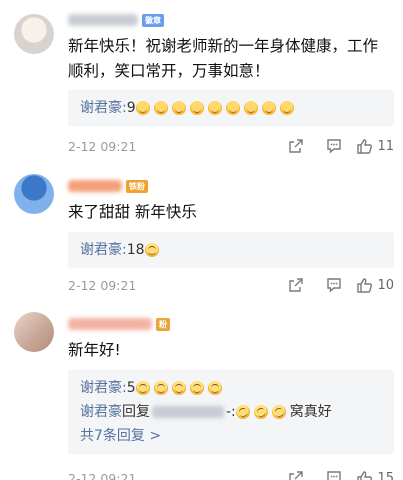 This screenshot has width=403, height=480. I want to click on reply-line: 谢君豪: 18, so click(231, 250).